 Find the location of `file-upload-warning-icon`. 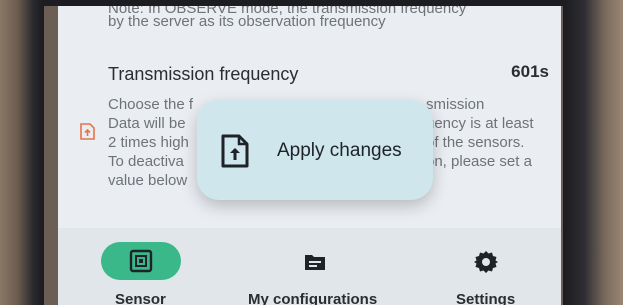

file-upload-warning-icon is located at coordinates (87, 131).